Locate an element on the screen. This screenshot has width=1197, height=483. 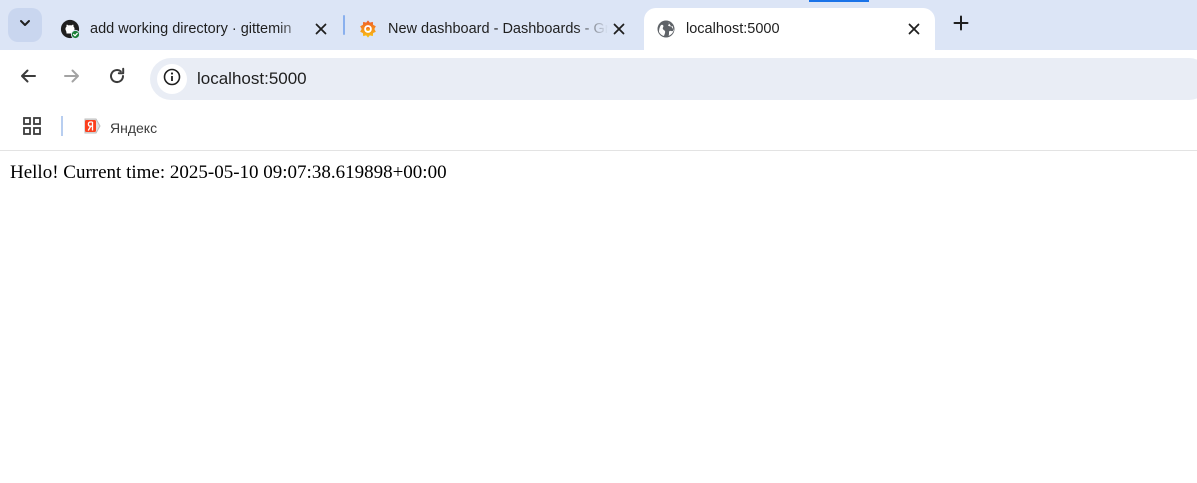
back-button is located at coordinates (28, 78).